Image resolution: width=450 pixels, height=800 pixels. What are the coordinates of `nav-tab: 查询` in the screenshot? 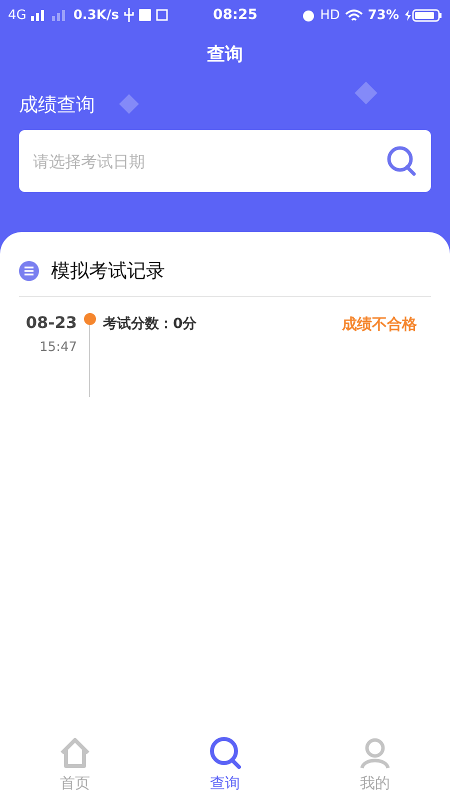 It's located at (225, 765).